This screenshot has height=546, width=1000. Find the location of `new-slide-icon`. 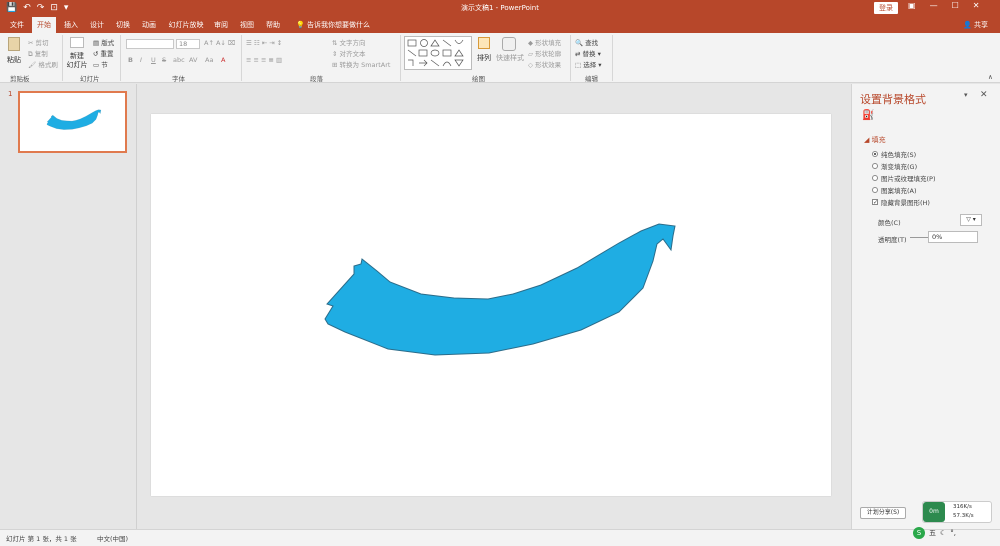

new-slide-icon is located at coordinates (77, 42).